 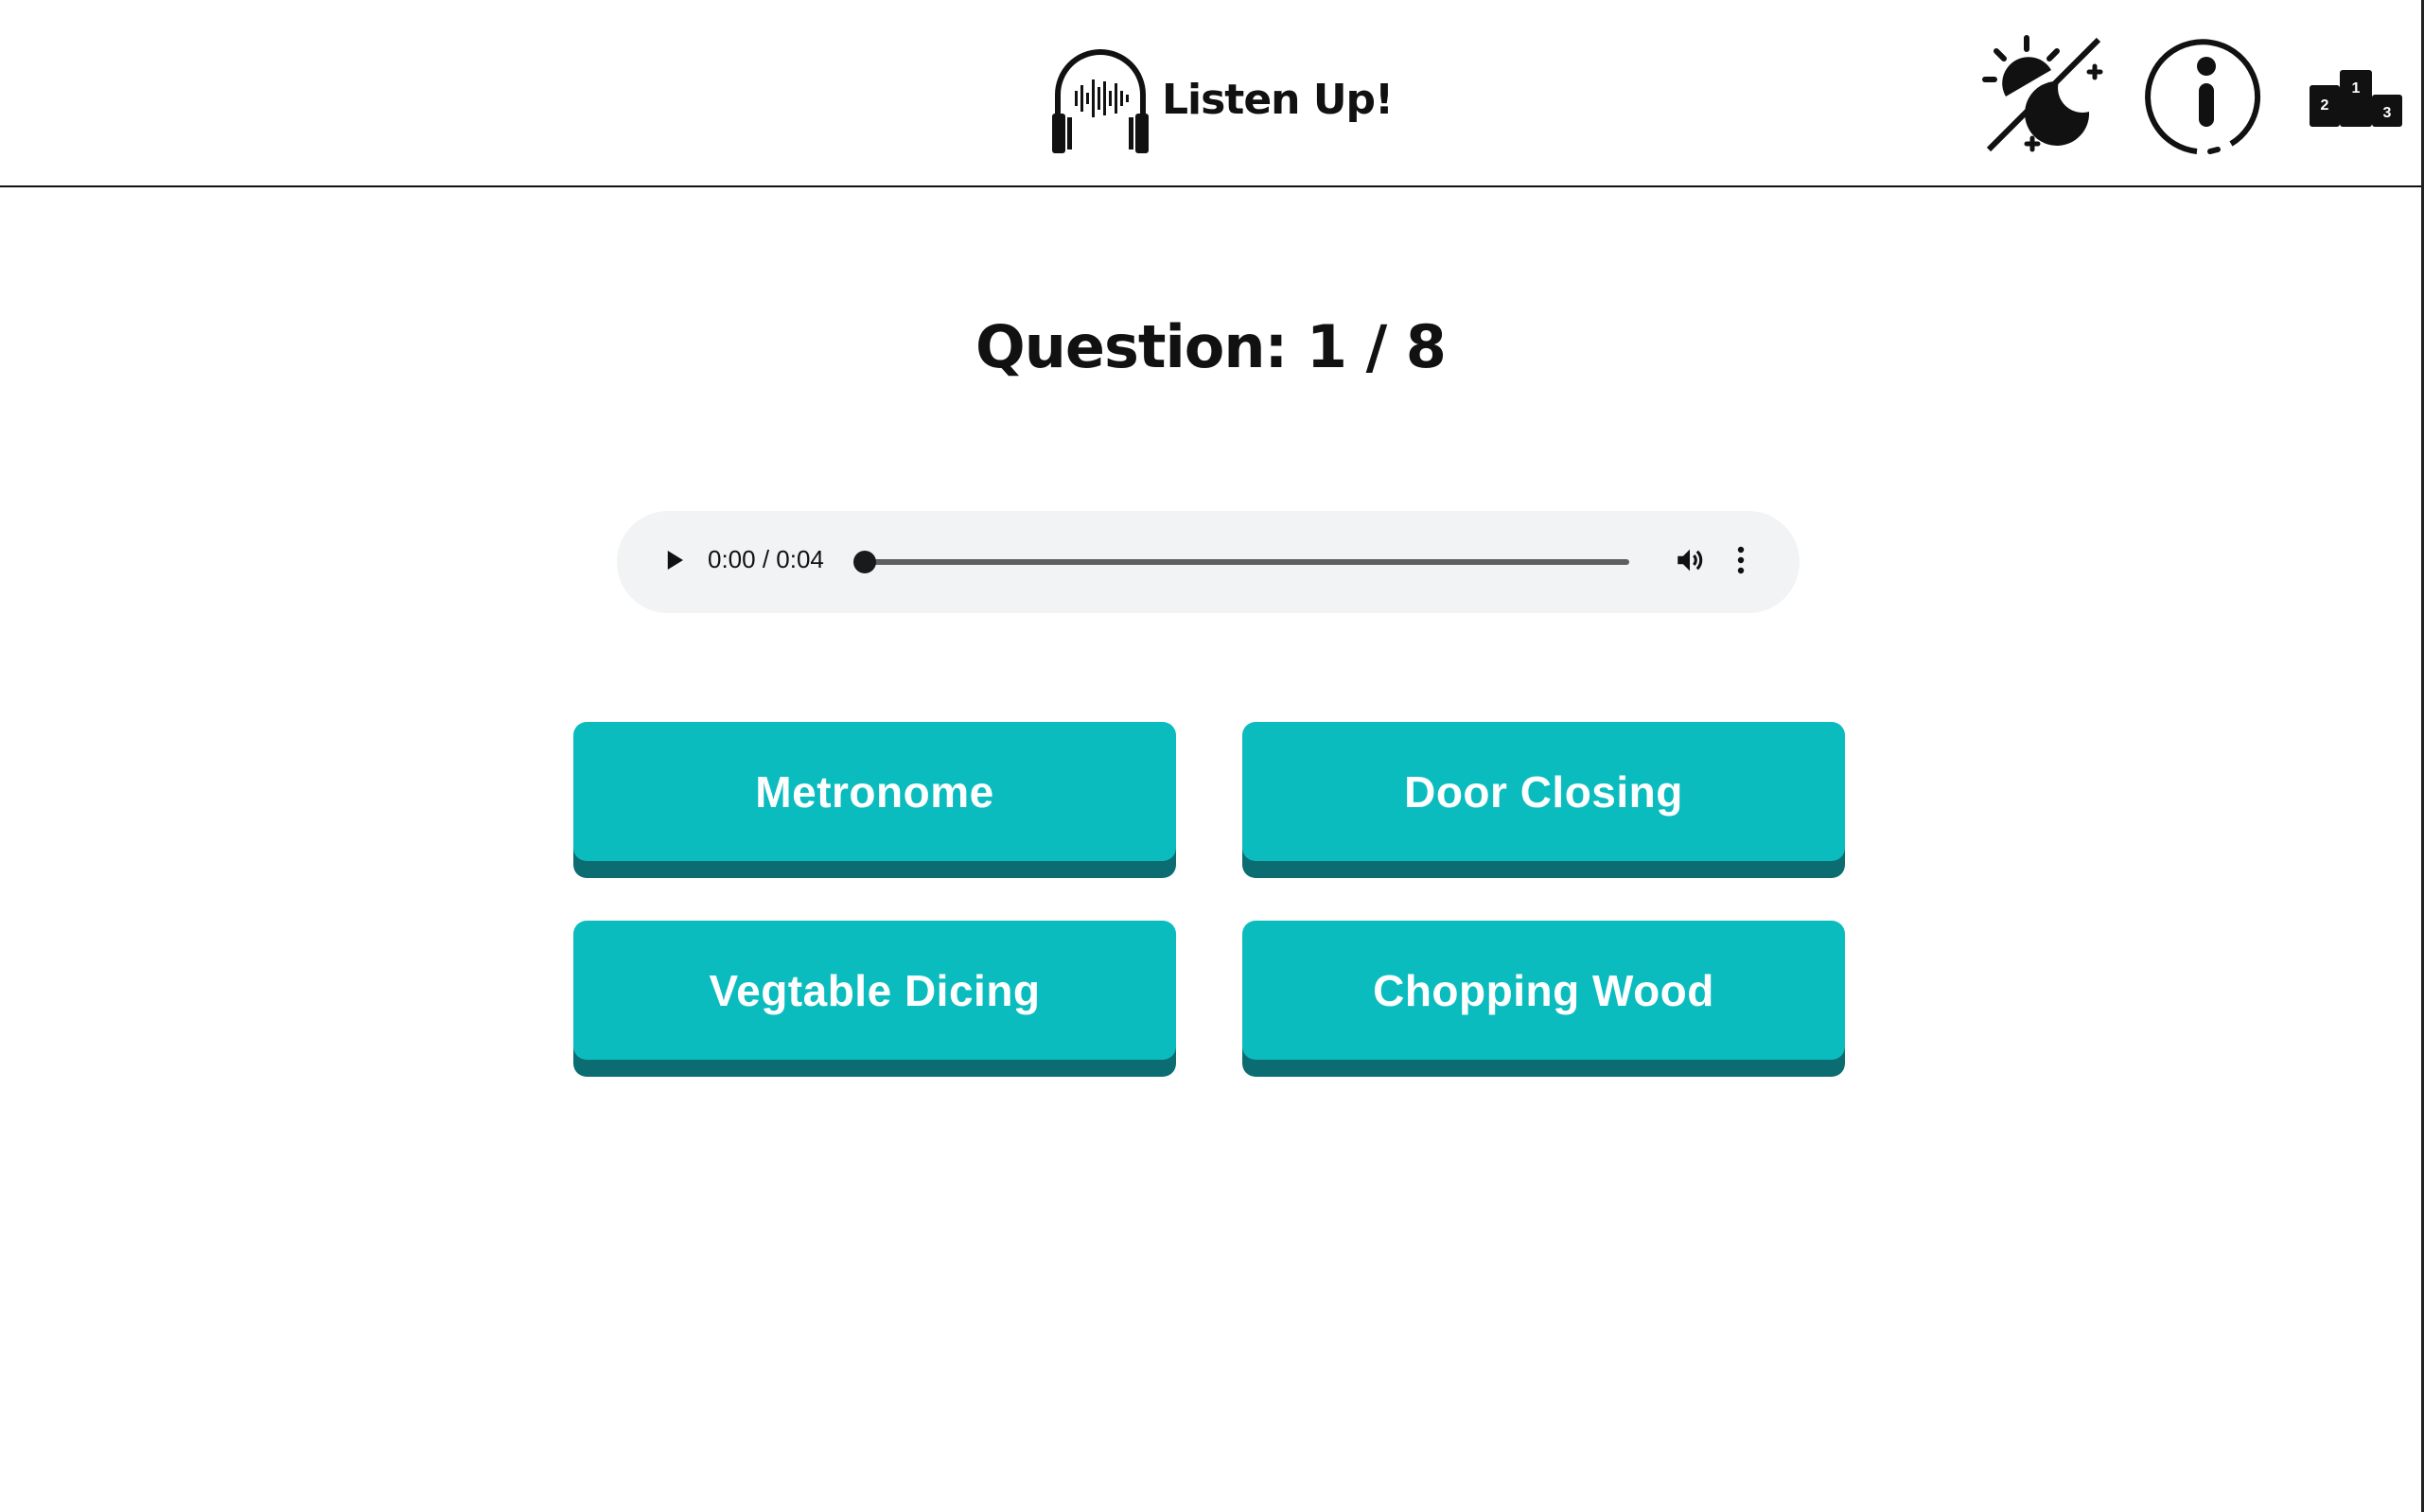 I want to click on audio-player: 0:00 / 0:04, so click(x=1209, y=562).